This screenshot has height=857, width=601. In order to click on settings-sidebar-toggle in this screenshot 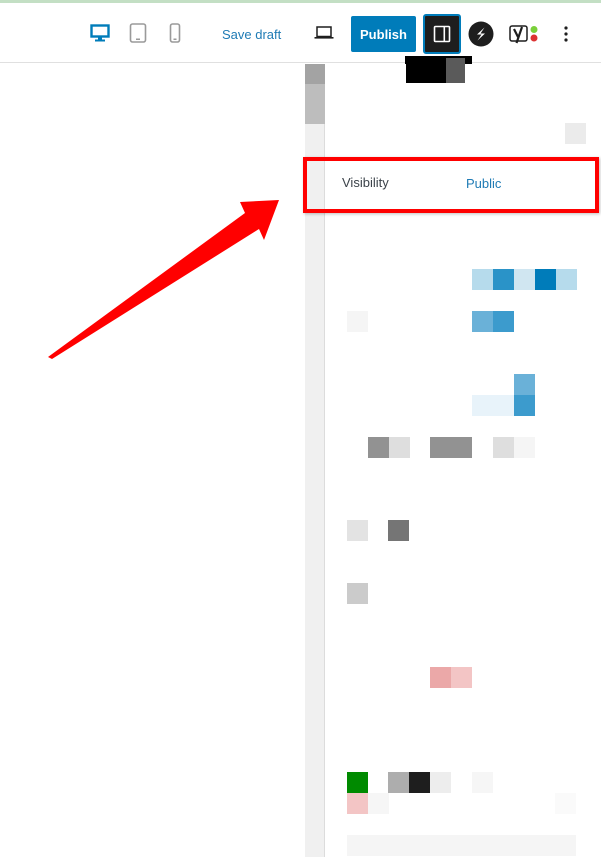, I will do `click(442, 34)`.